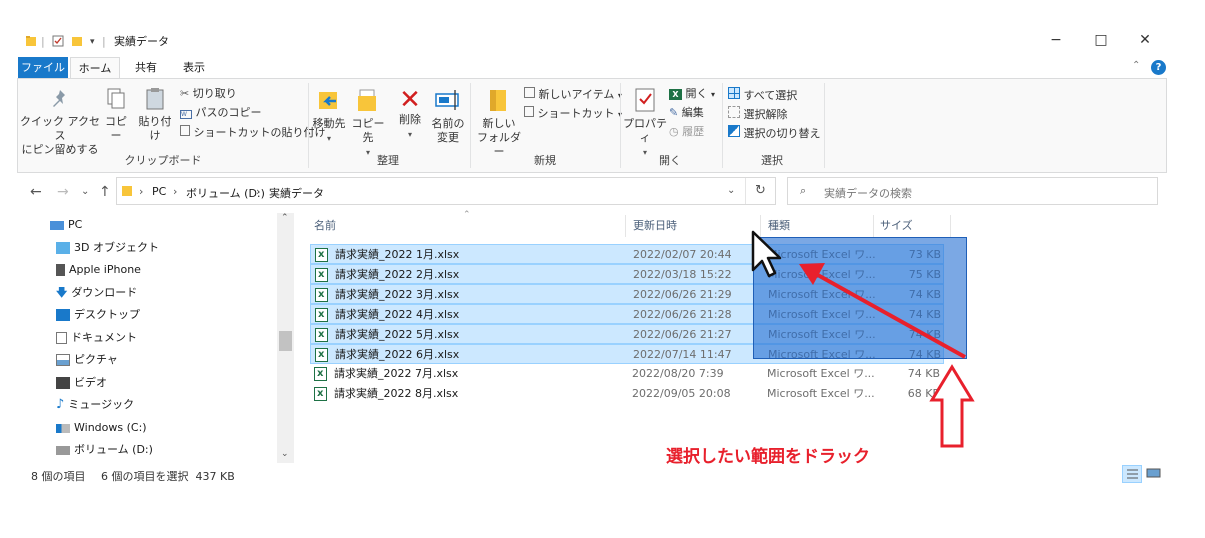  I want to click on copy-path-label: パスのコピー, so click(228, 112).